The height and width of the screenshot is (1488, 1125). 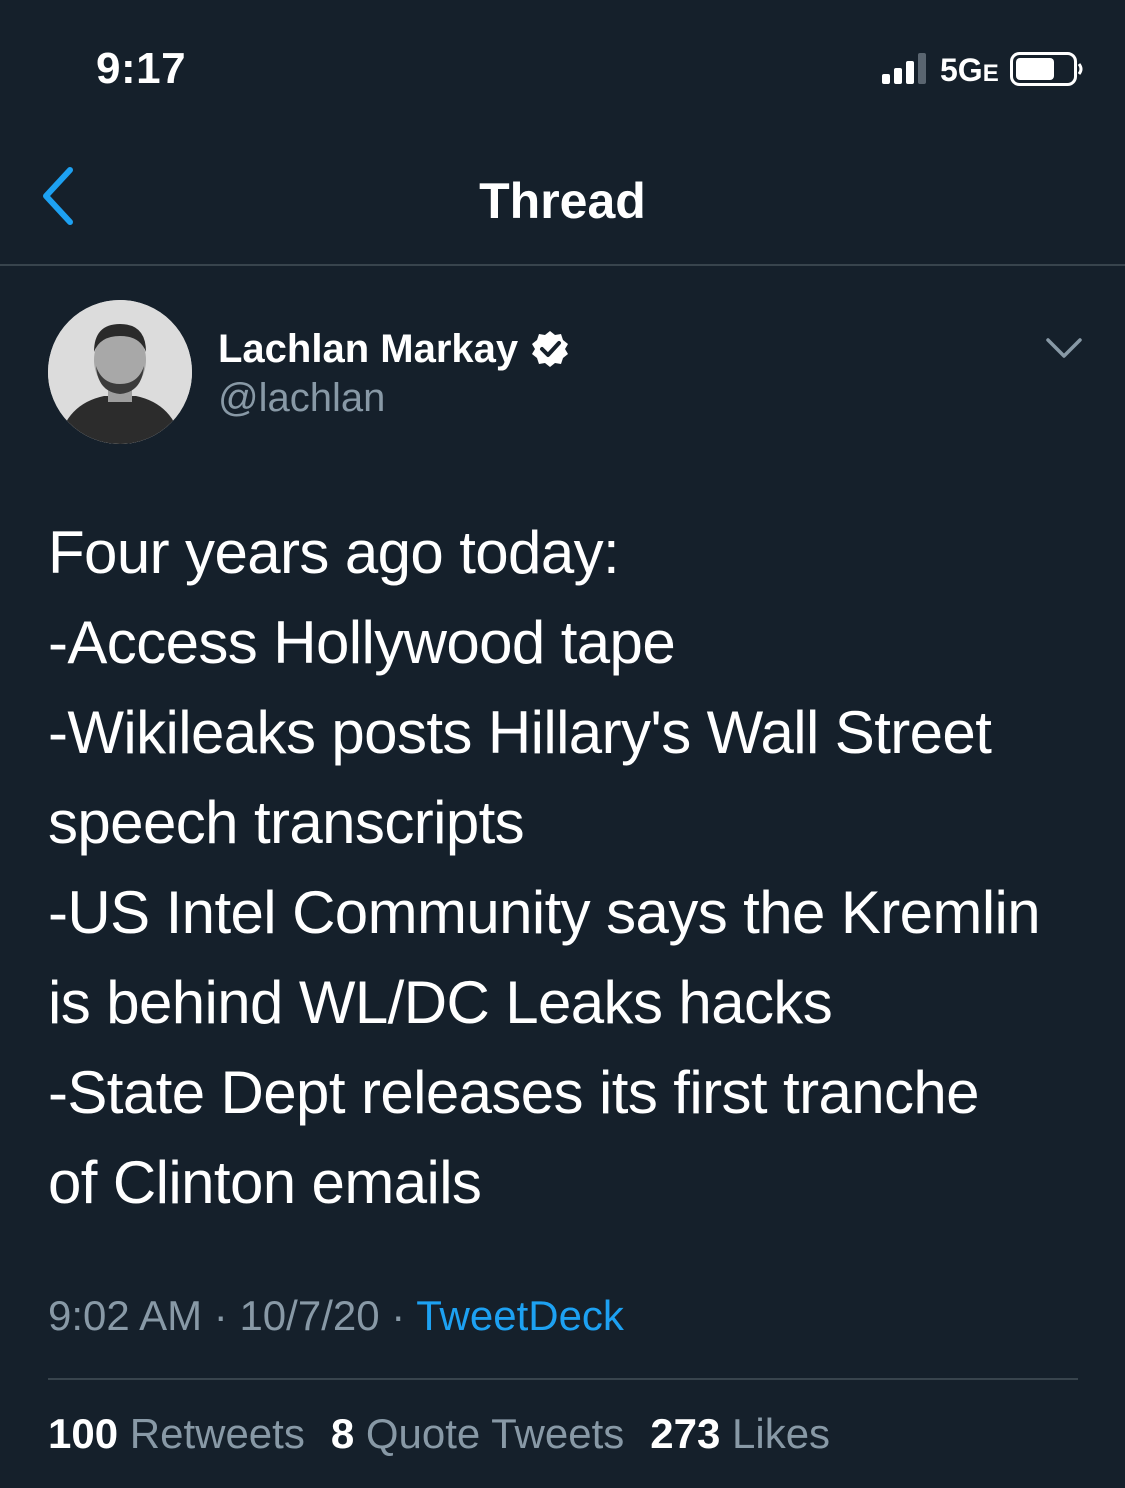 What do you see at coordinates (544, 912) in the screenshot?
I see `tweet-line: -US Intel Community says the Kremlin` at bounding box center [544, 912].